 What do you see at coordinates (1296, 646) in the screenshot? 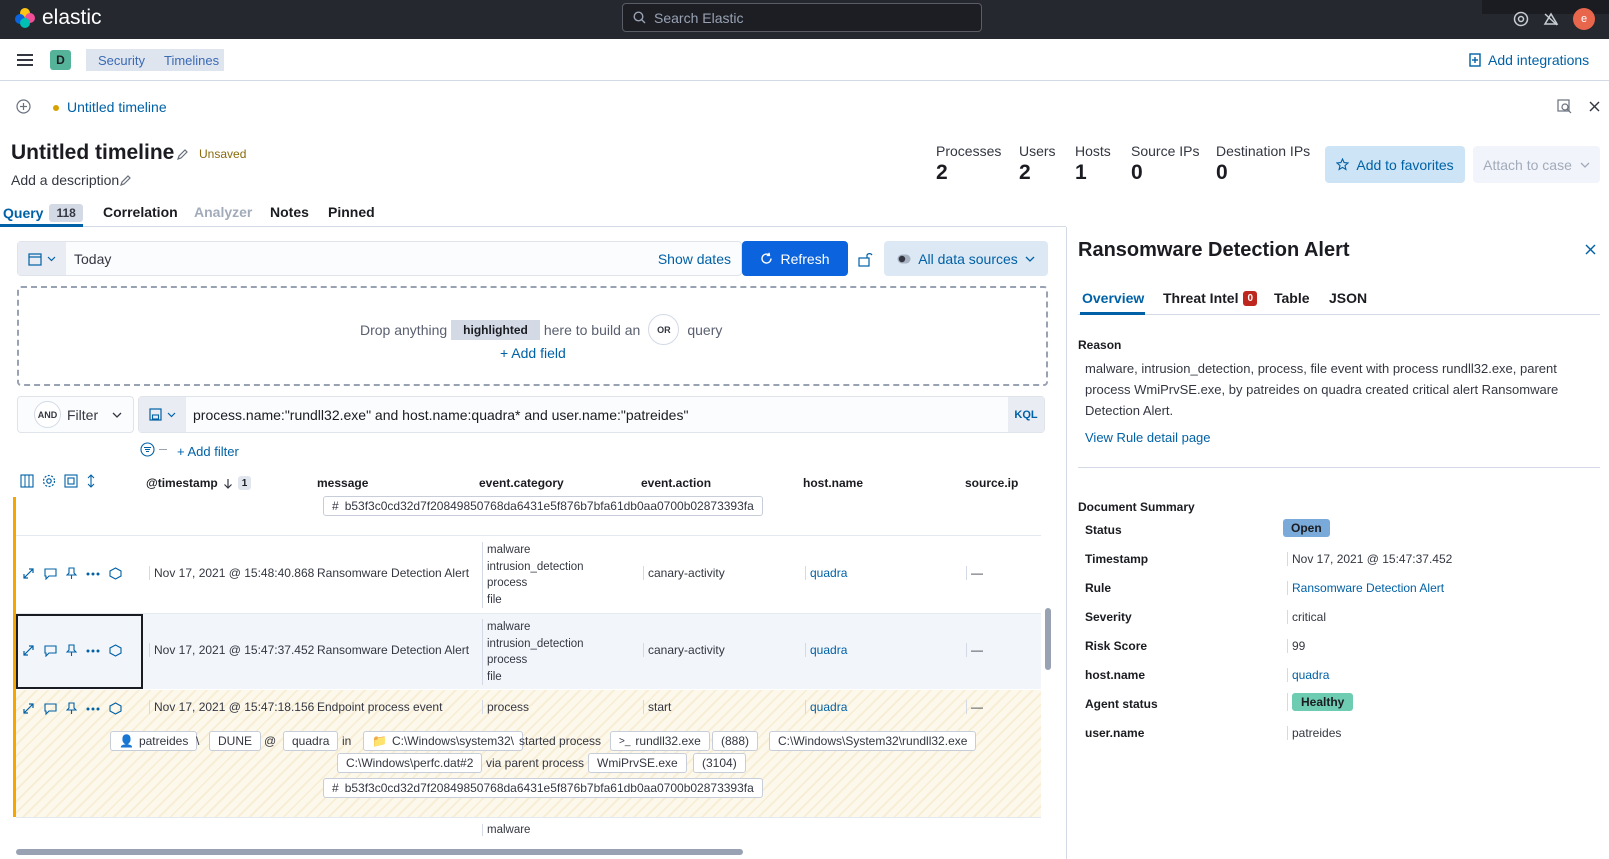
I see `summary-value-risk-score: 99` at bounding box center [1296, 646].